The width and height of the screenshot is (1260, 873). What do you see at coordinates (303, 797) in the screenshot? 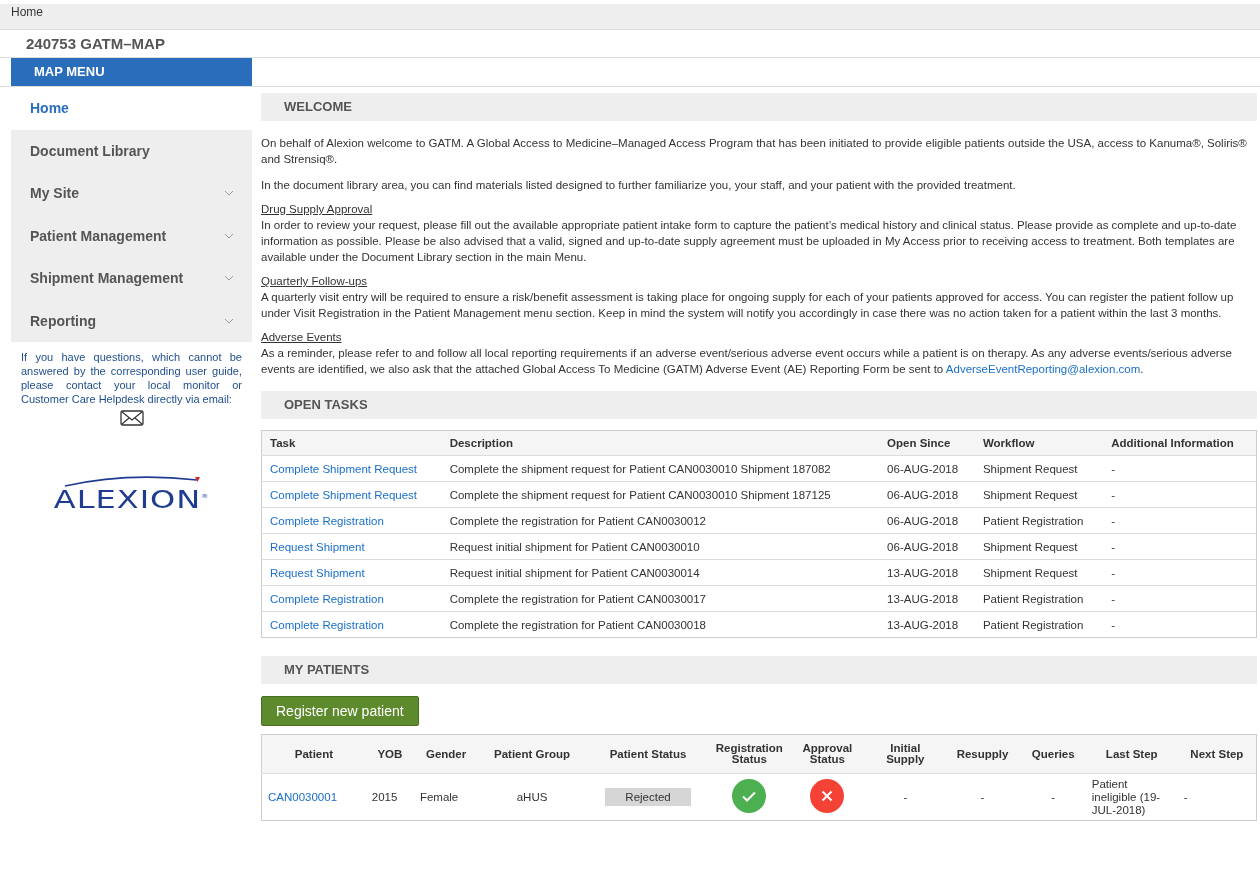
I see `patient-link: CAN0030001` at bounding box center [303, 797].